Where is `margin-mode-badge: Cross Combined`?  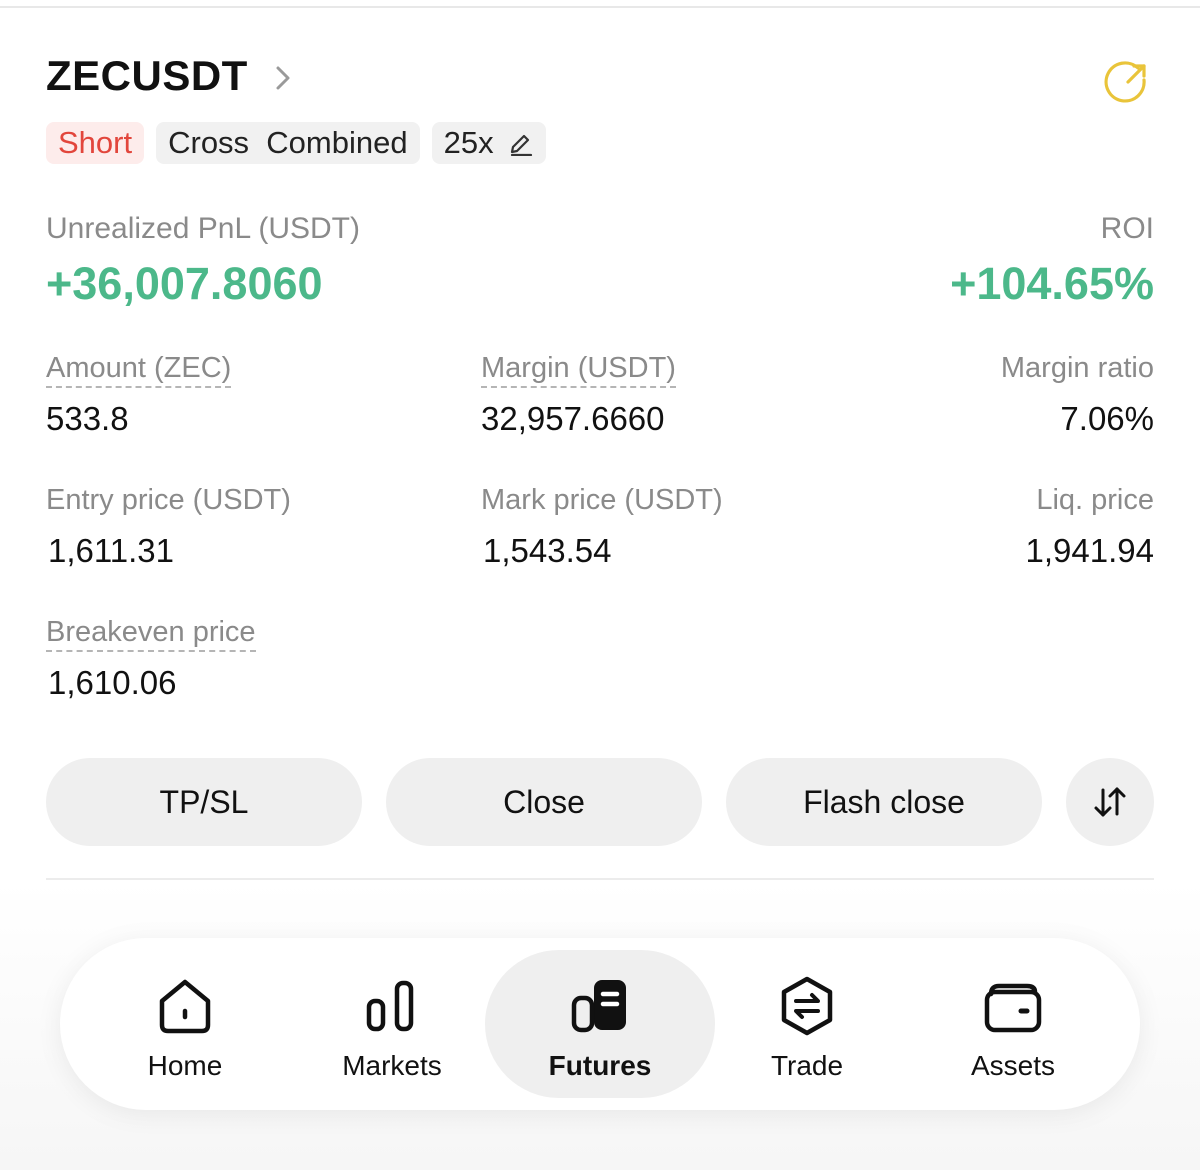 margin-mode-badge: Cross Combined is located at coordinates (288, 143).